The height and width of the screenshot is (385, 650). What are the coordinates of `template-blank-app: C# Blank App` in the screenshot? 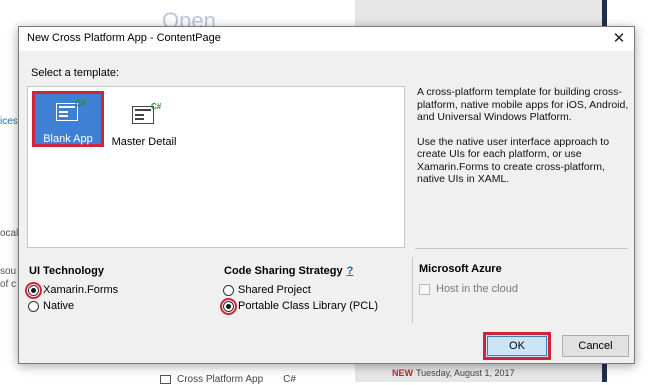 It's located at (68, 119).